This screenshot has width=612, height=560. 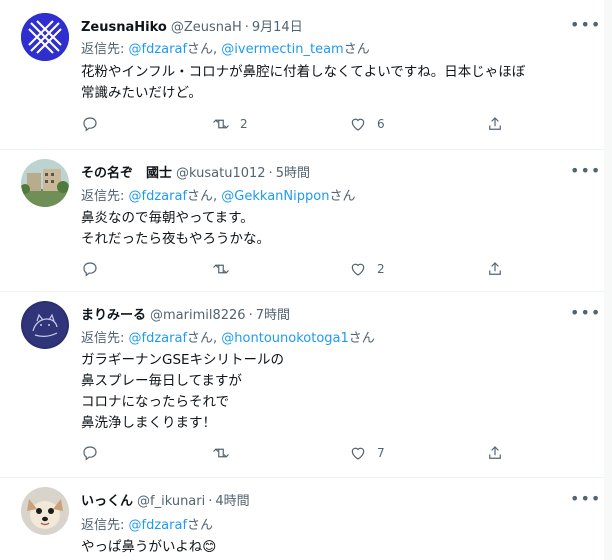 I want to click on reply-context: 返信先: @fdzarafさん, @hontounokotoga1さん, so click(x=228, y=336).